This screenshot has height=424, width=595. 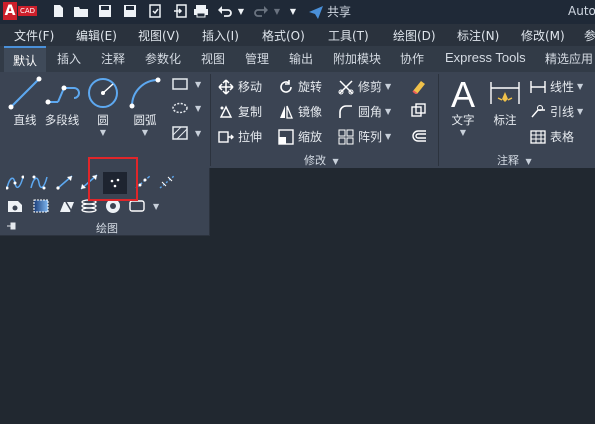 I want to click on tab-express-tools: Express Tools, so click(x=485, y=57).